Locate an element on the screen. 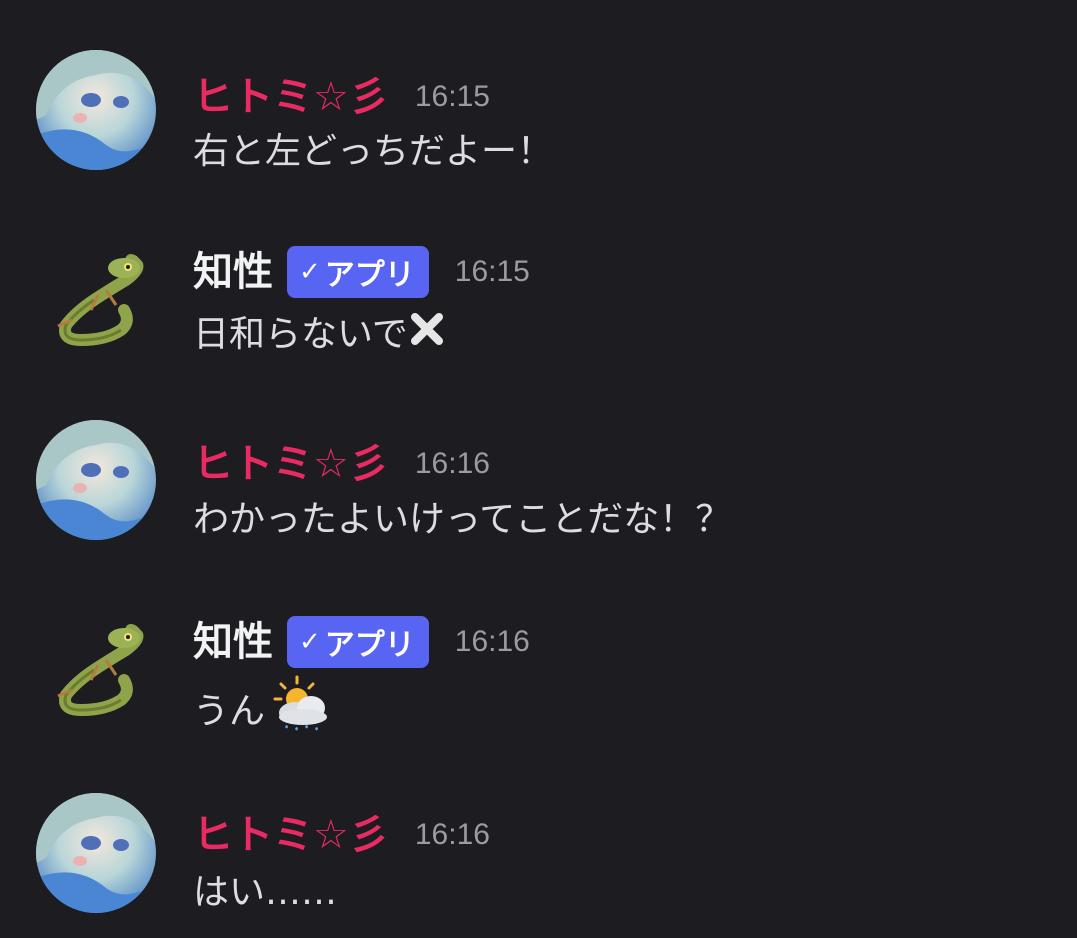 This screenshot has height=938, width=1077. message-text: 日和らないで is located at coordinates (318, 335).